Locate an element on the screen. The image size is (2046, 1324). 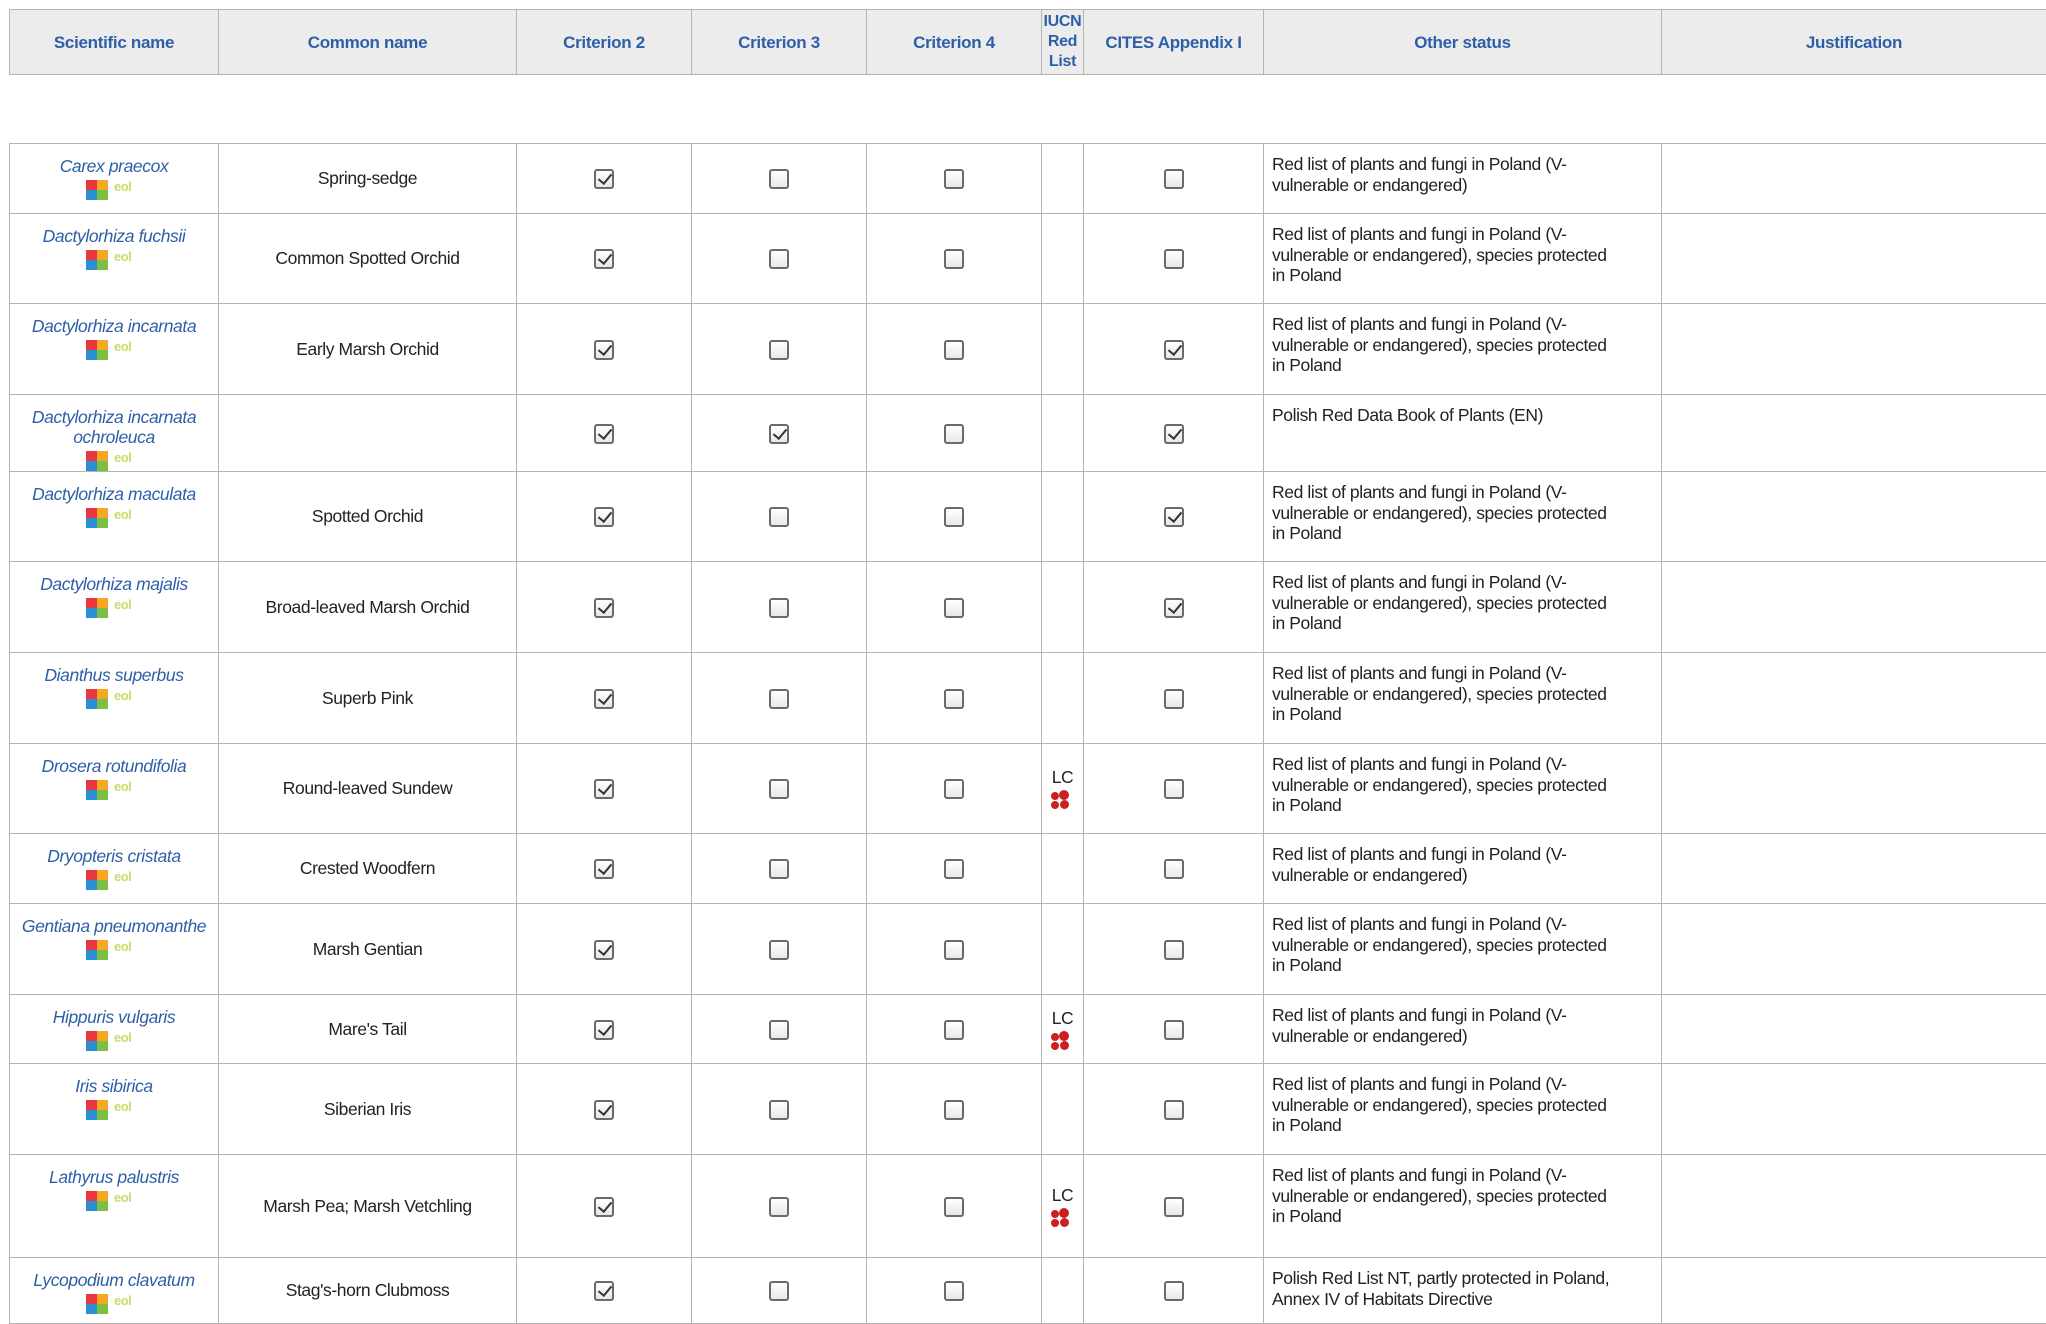
scientific-name-link: Lathyrus palustris is located at coordinates (114, 1177).